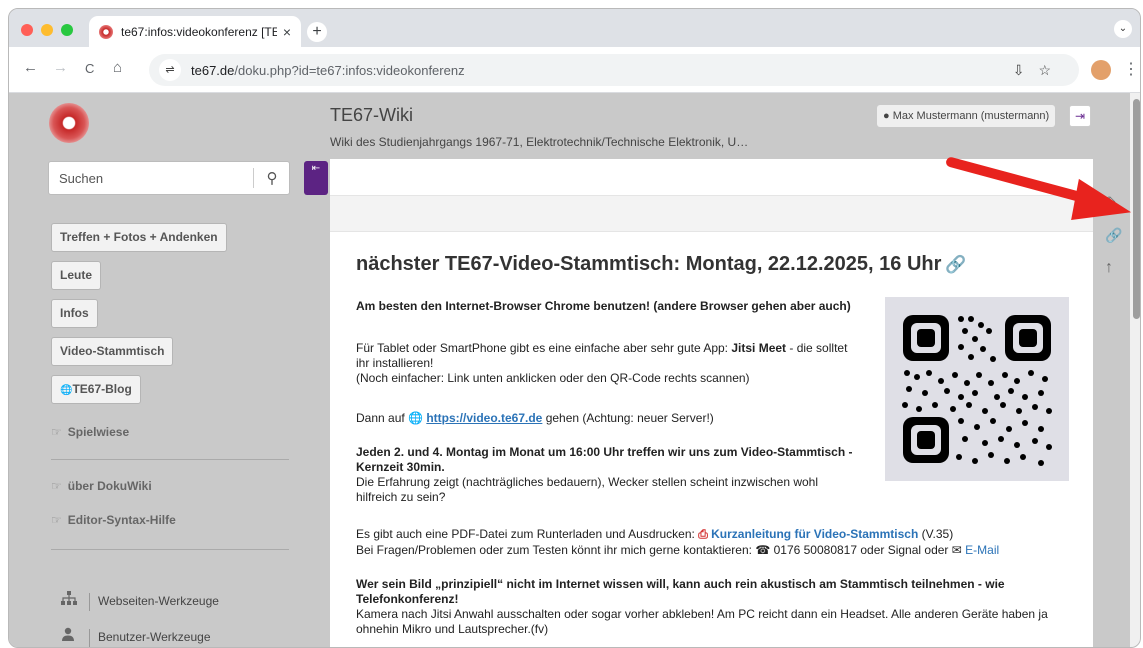  Describe the element at coordinates (703, 534) in the screenshot. I see `pdf-icon: ⎙` at that location.